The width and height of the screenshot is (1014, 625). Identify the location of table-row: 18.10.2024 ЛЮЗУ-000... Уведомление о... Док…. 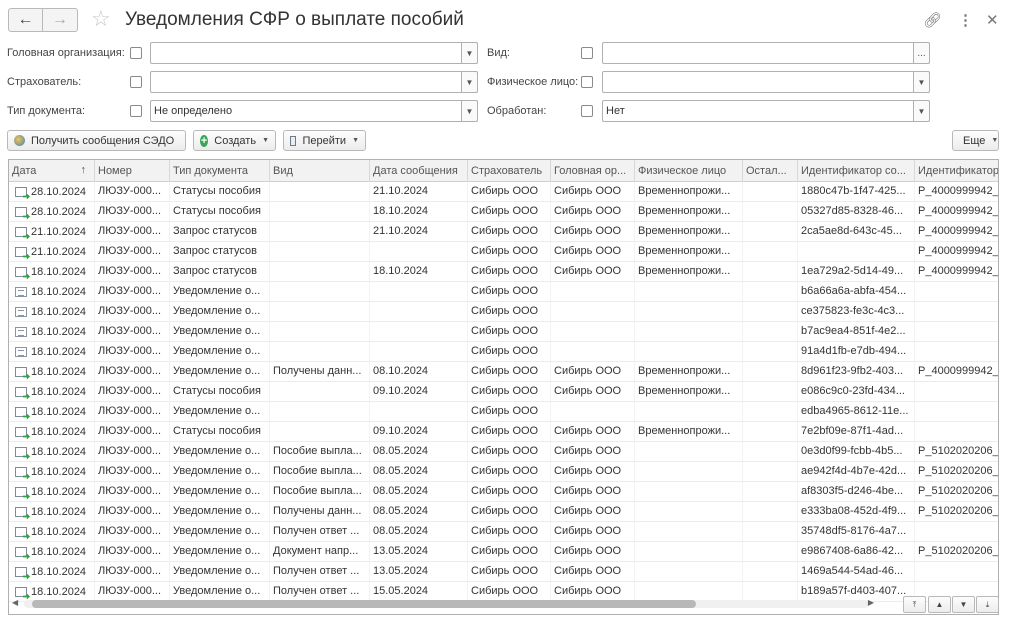
(503, 552).